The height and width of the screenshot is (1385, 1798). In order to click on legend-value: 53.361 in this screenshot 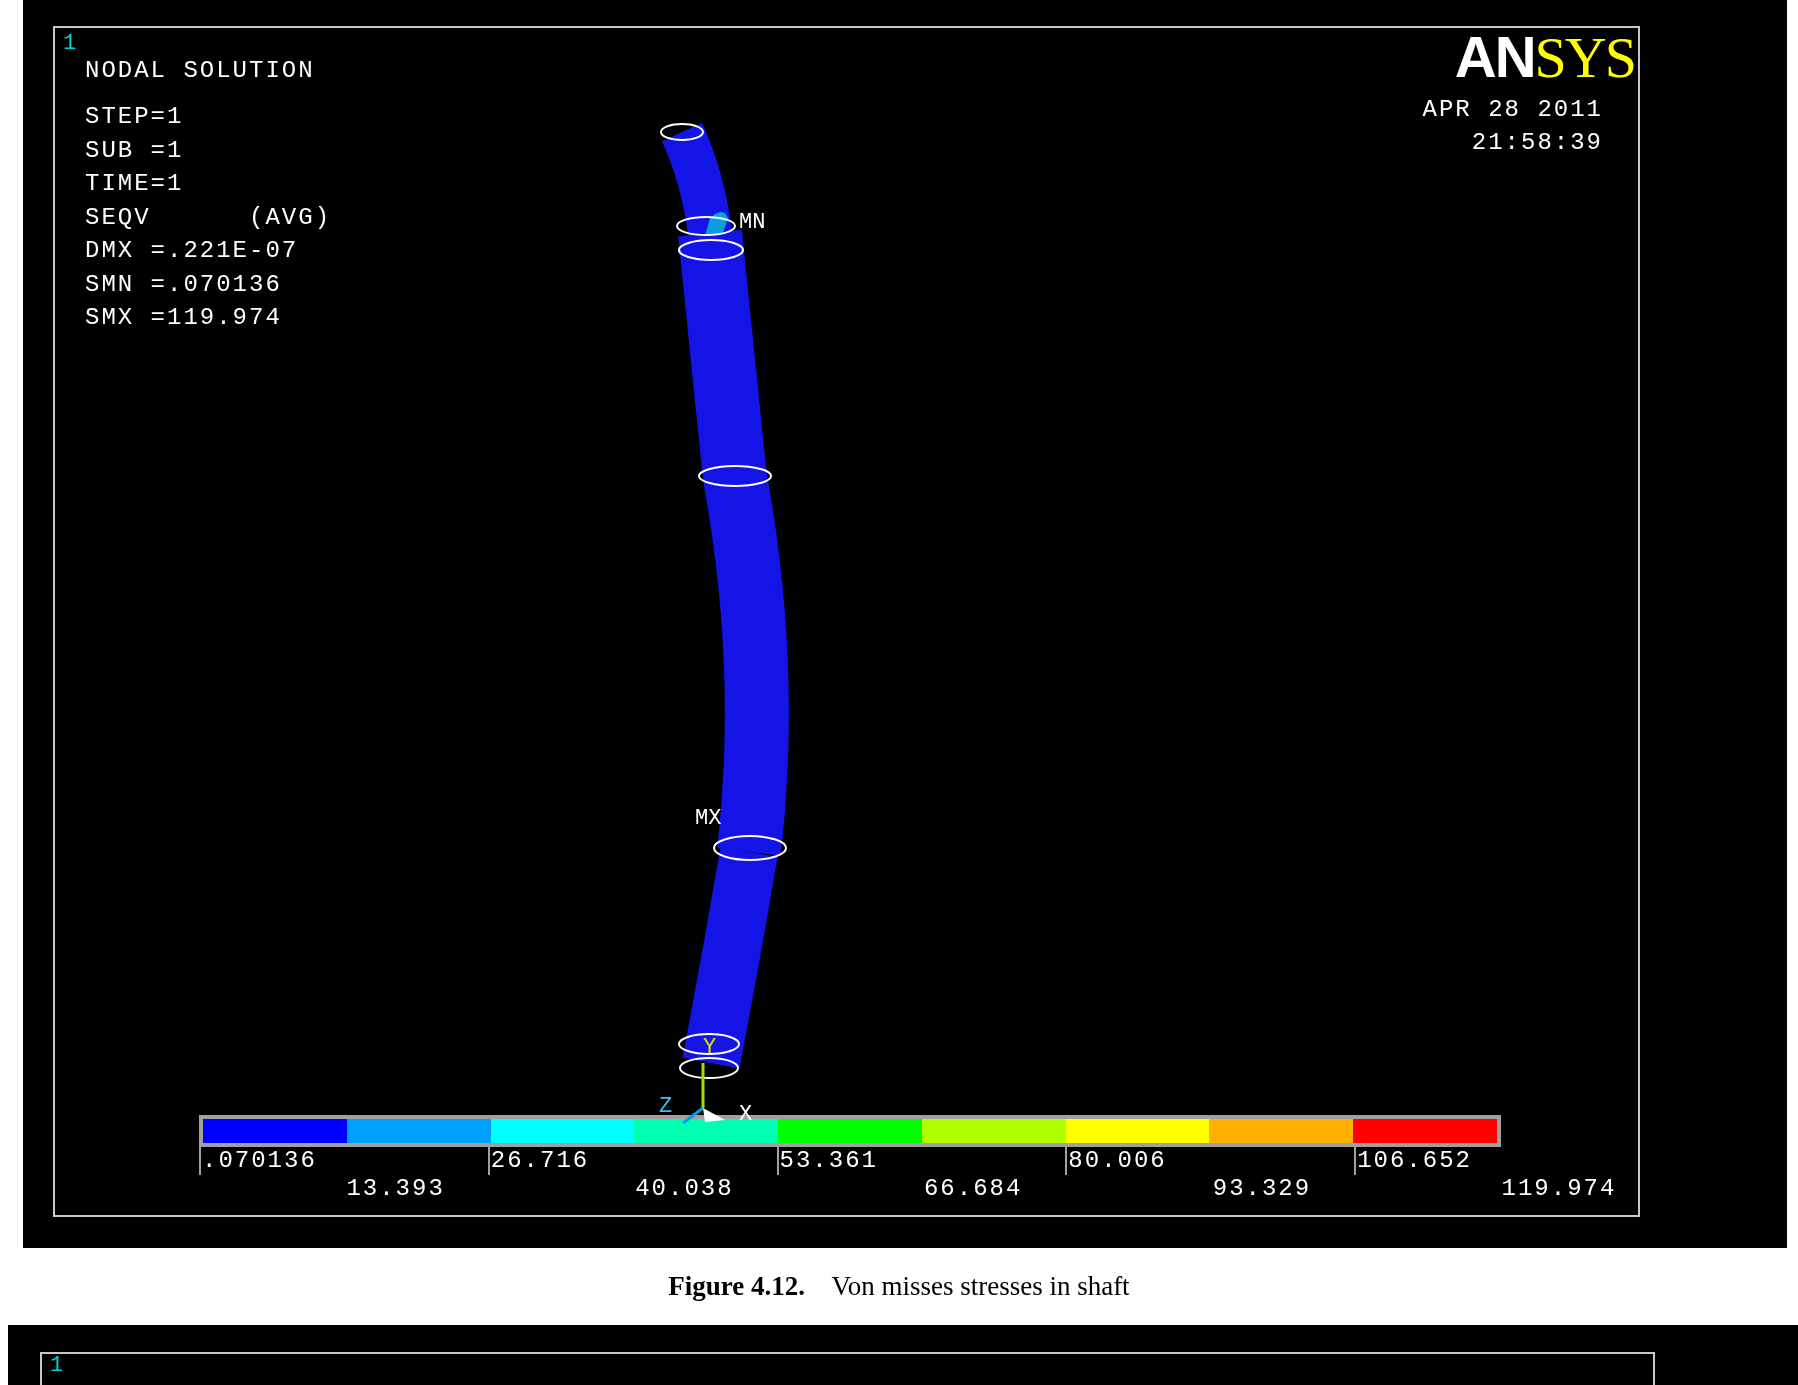, I will do `click(848, 1161)`.